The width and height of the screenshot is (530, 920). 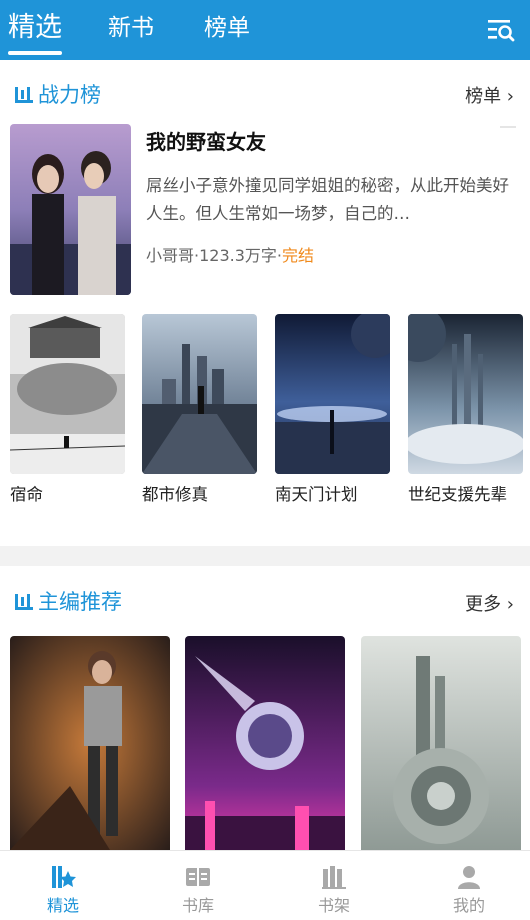 What do you see at coordinates (26, 495) in the screenshot?
I see `book-title: 宿命` at bounding box center [26, 495].